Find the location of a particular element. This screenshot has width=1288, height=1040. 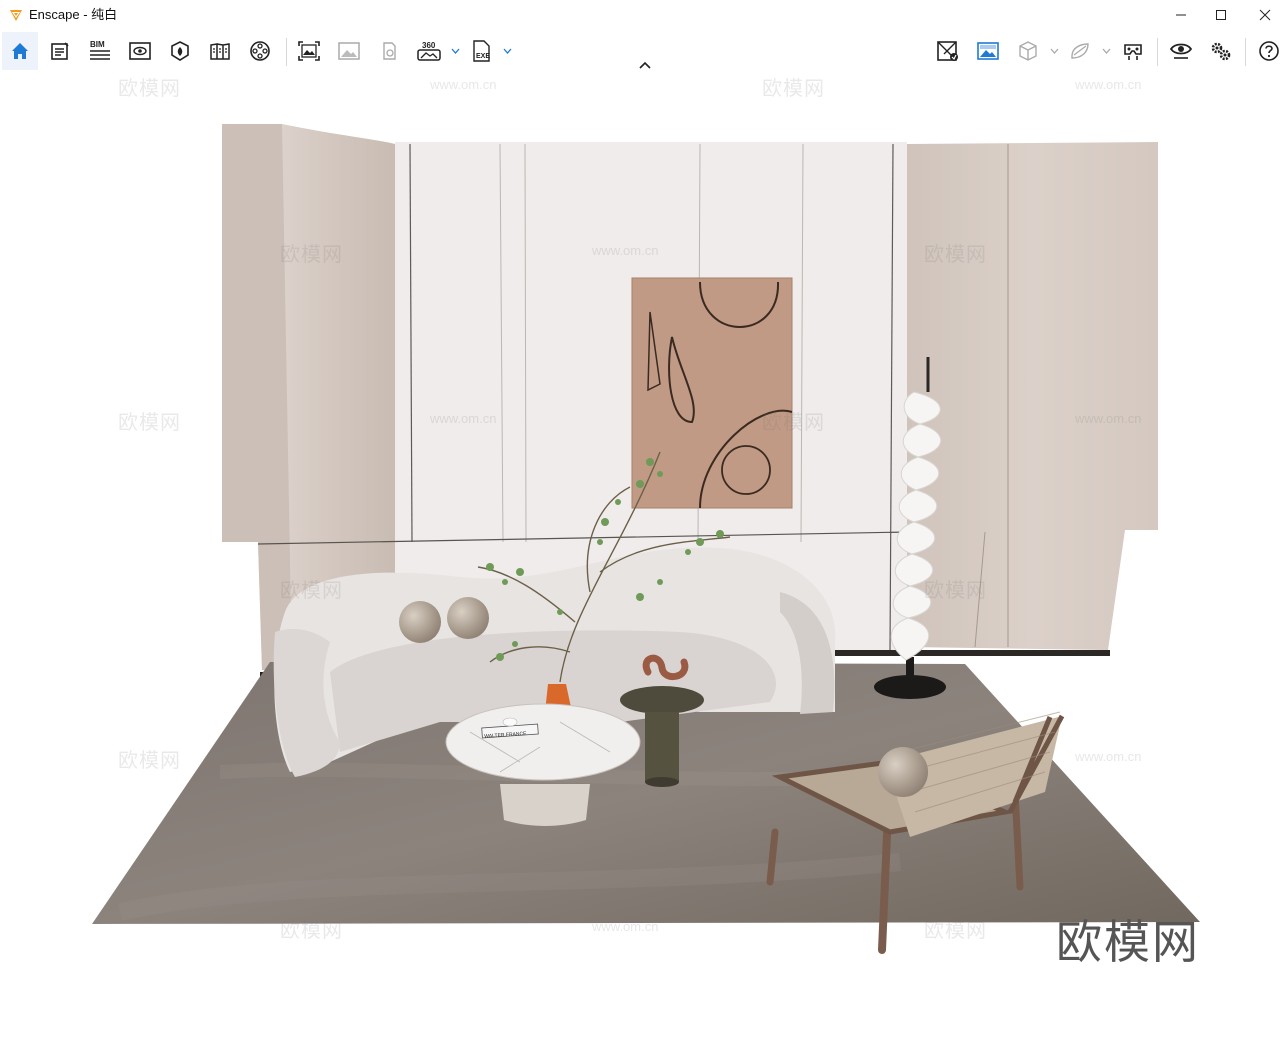

exe-label: EXE is located at coordinates (483, 56).